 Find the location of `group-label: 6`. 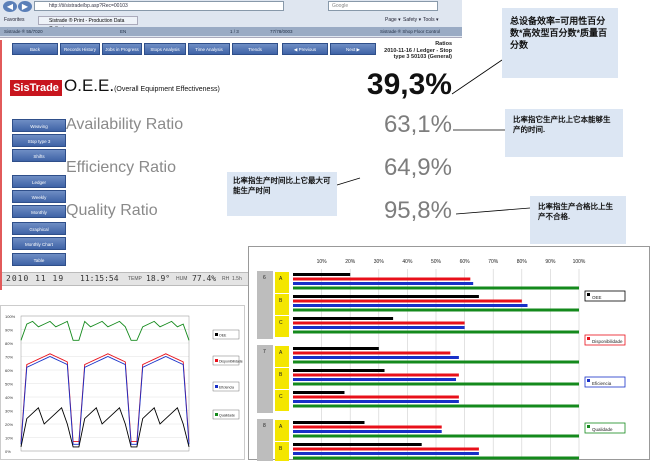

group-label: 6 is located at coordinates (264, 278).